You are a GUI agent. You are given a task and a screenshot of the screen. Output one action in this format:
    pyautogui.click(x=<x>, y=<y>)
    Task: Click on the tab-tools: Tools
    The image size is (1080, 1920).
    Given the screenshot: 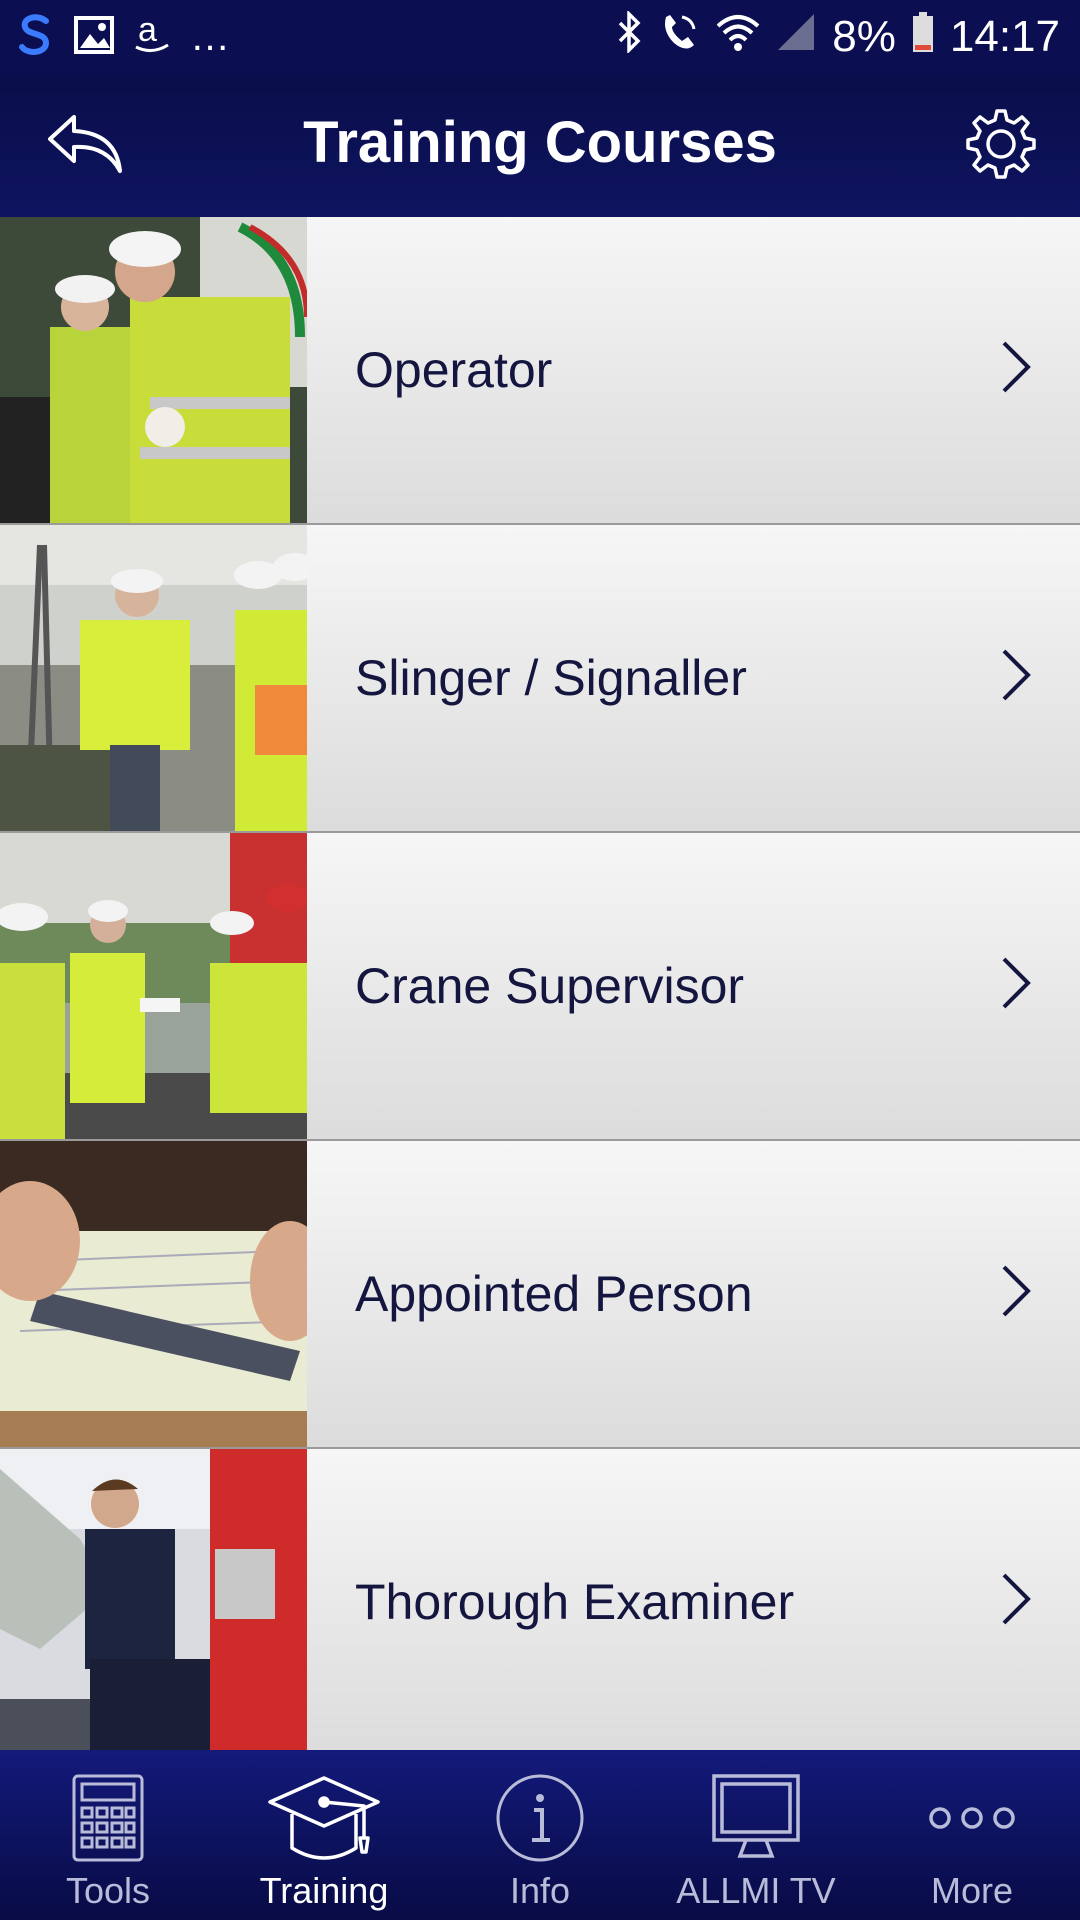 What is the action you would take?
    pyautogui.click(x=108, y=1835)
    